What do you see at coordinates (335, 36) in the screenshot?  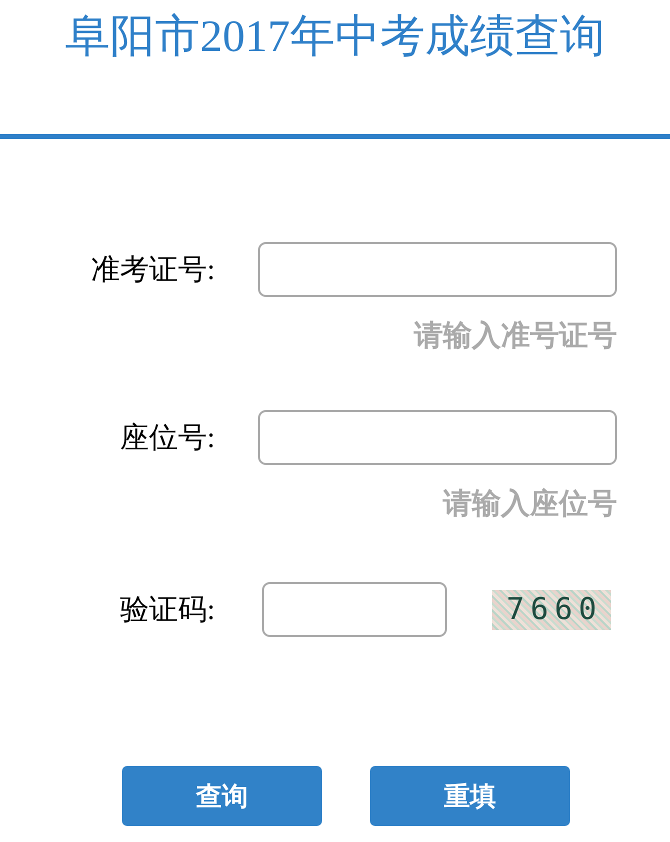 I see `page-title: 阜阳市2017年中考成绩查询` at bounding box center [335, 36].